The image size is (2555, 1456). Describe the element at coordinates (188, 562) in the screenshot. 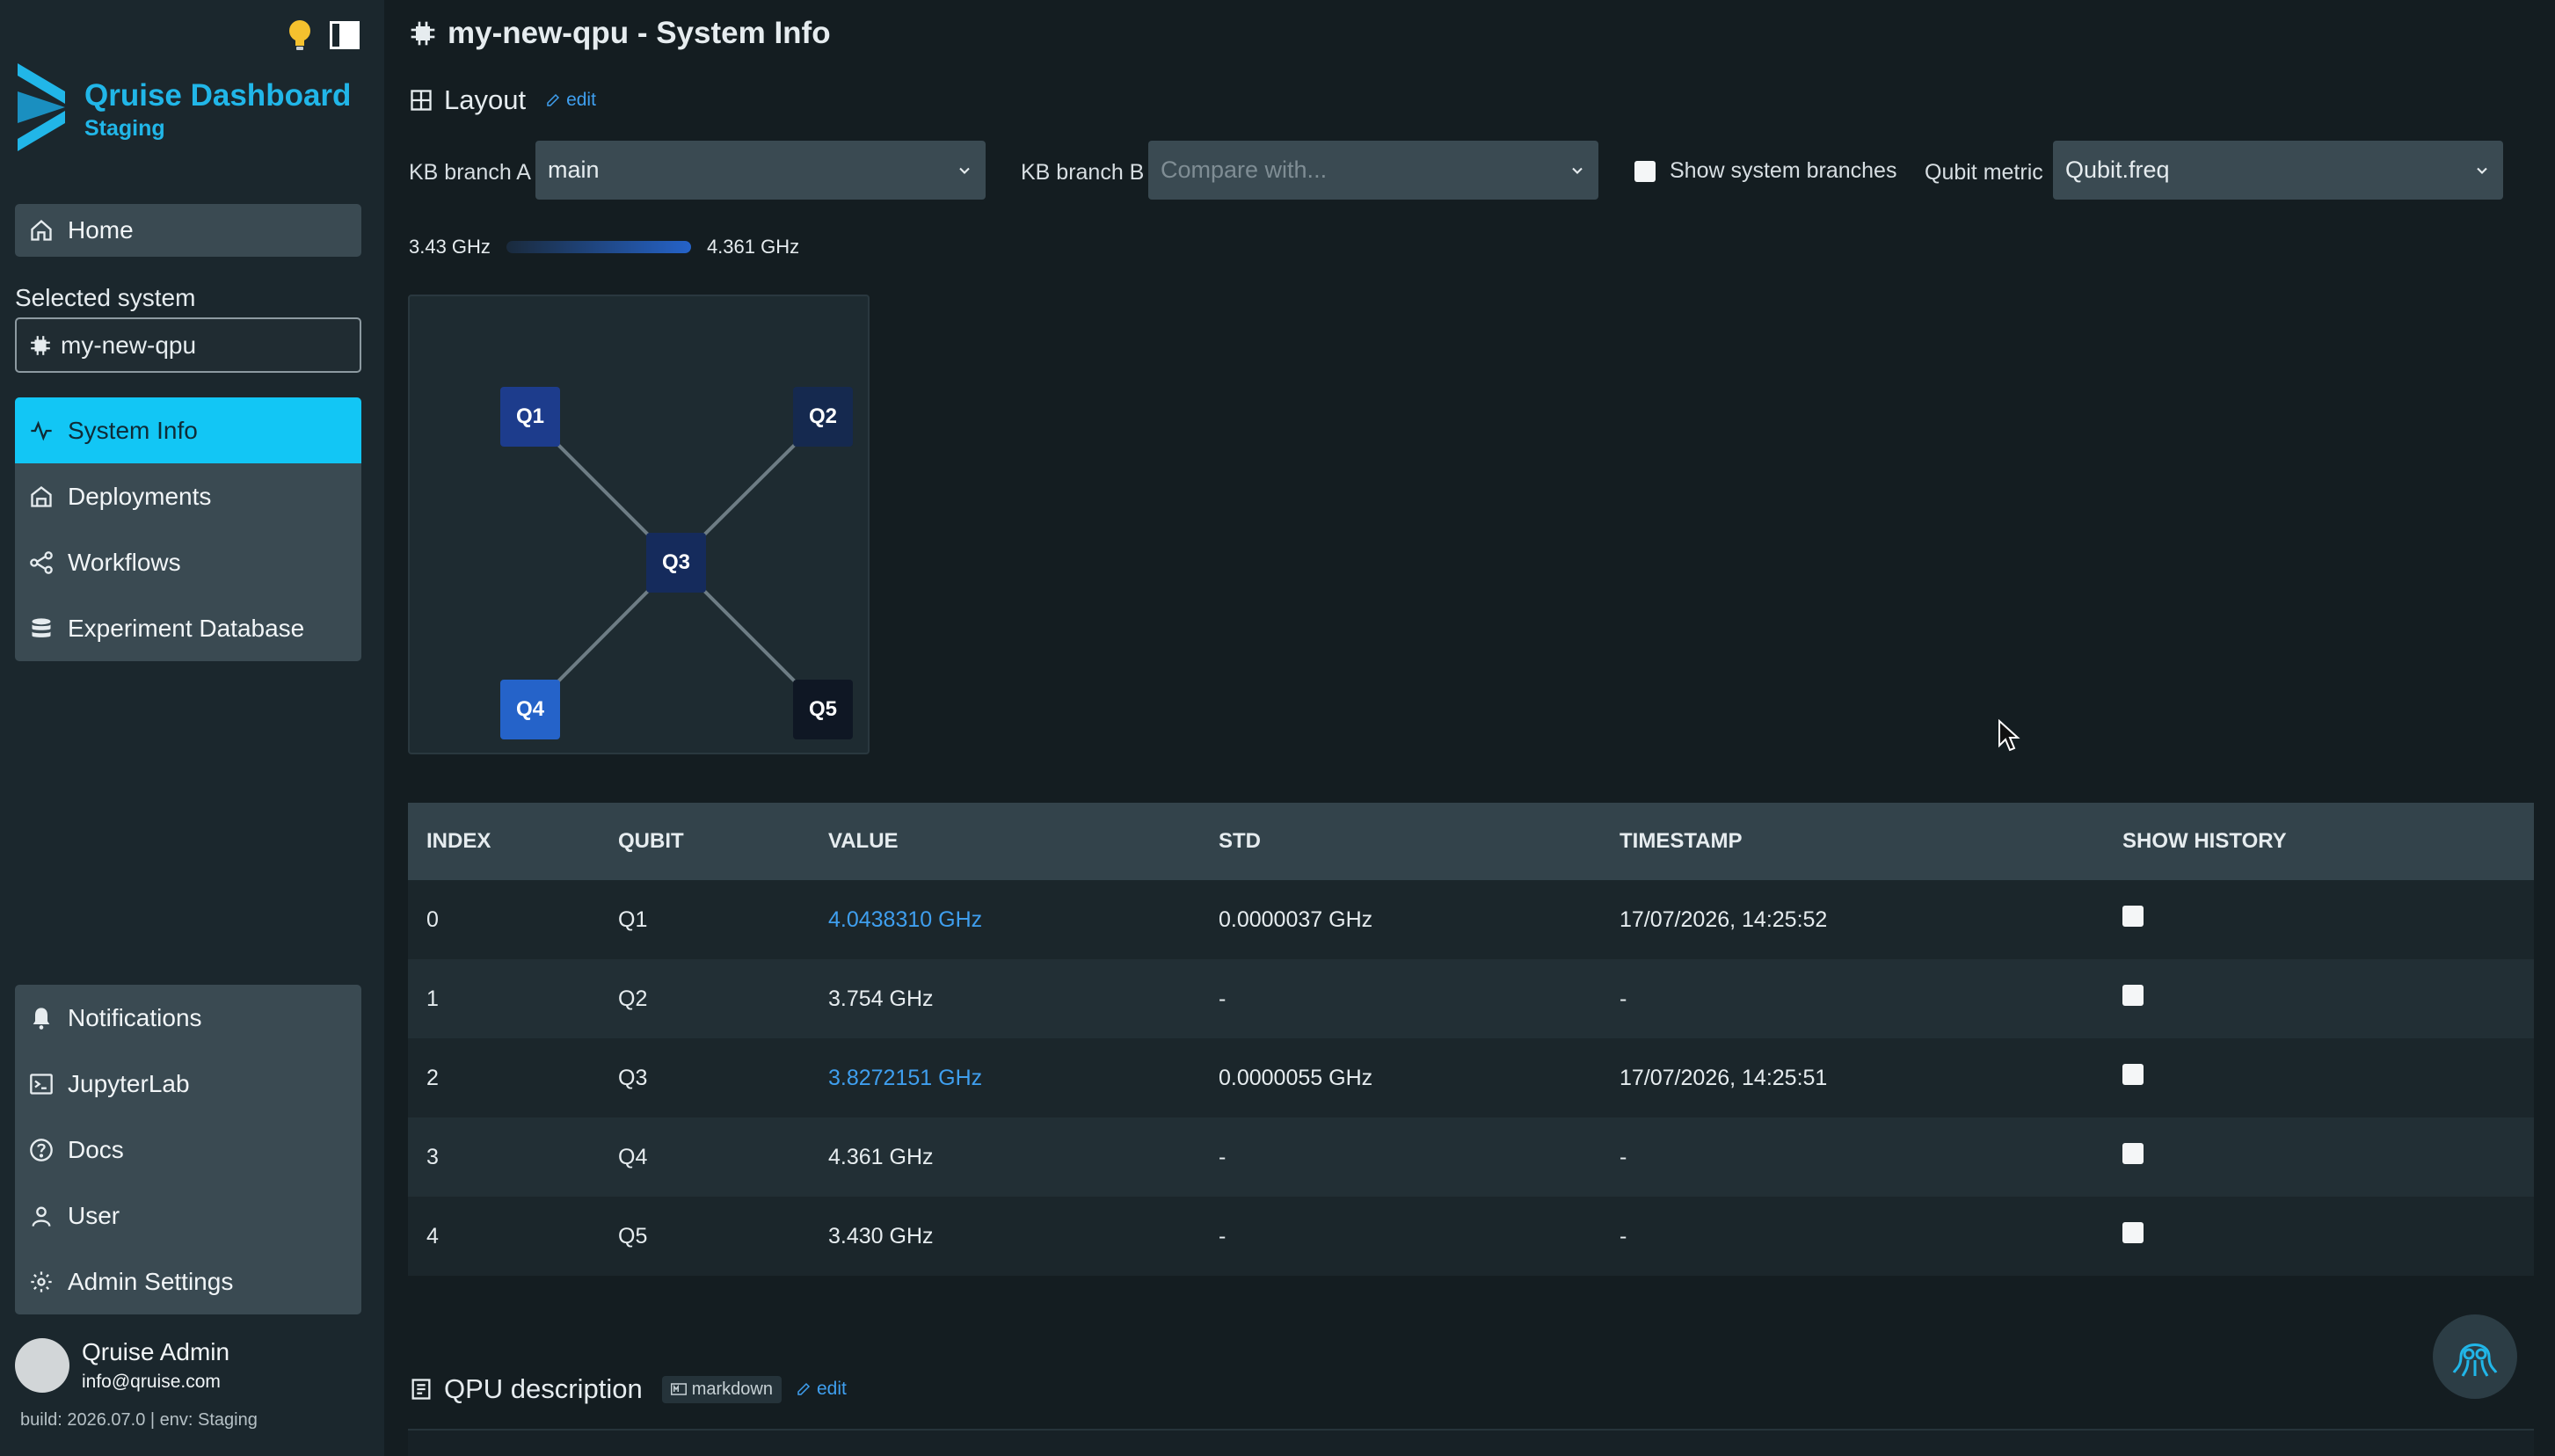

I see `sidebar-item-workflows: Workflows` at that location.